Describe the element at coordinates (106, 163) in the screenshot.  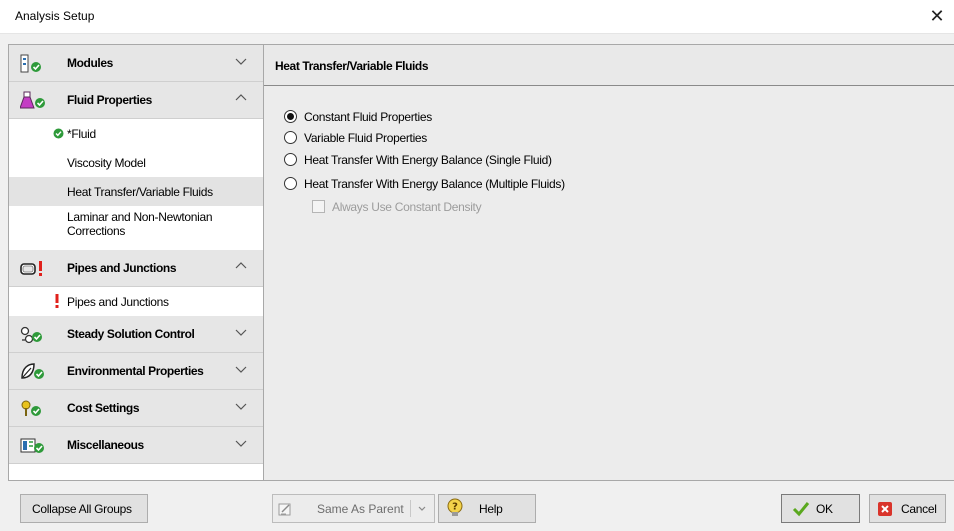
I see `sidebar-item-label: Viscosity Model` at that location.